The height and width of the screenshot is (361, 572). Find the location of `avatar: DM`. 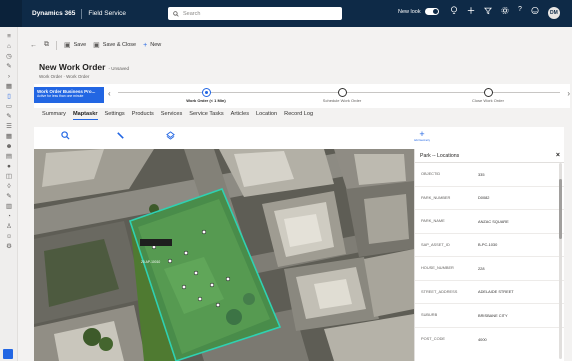

avatar: DM is located at coordinates (553, 13).